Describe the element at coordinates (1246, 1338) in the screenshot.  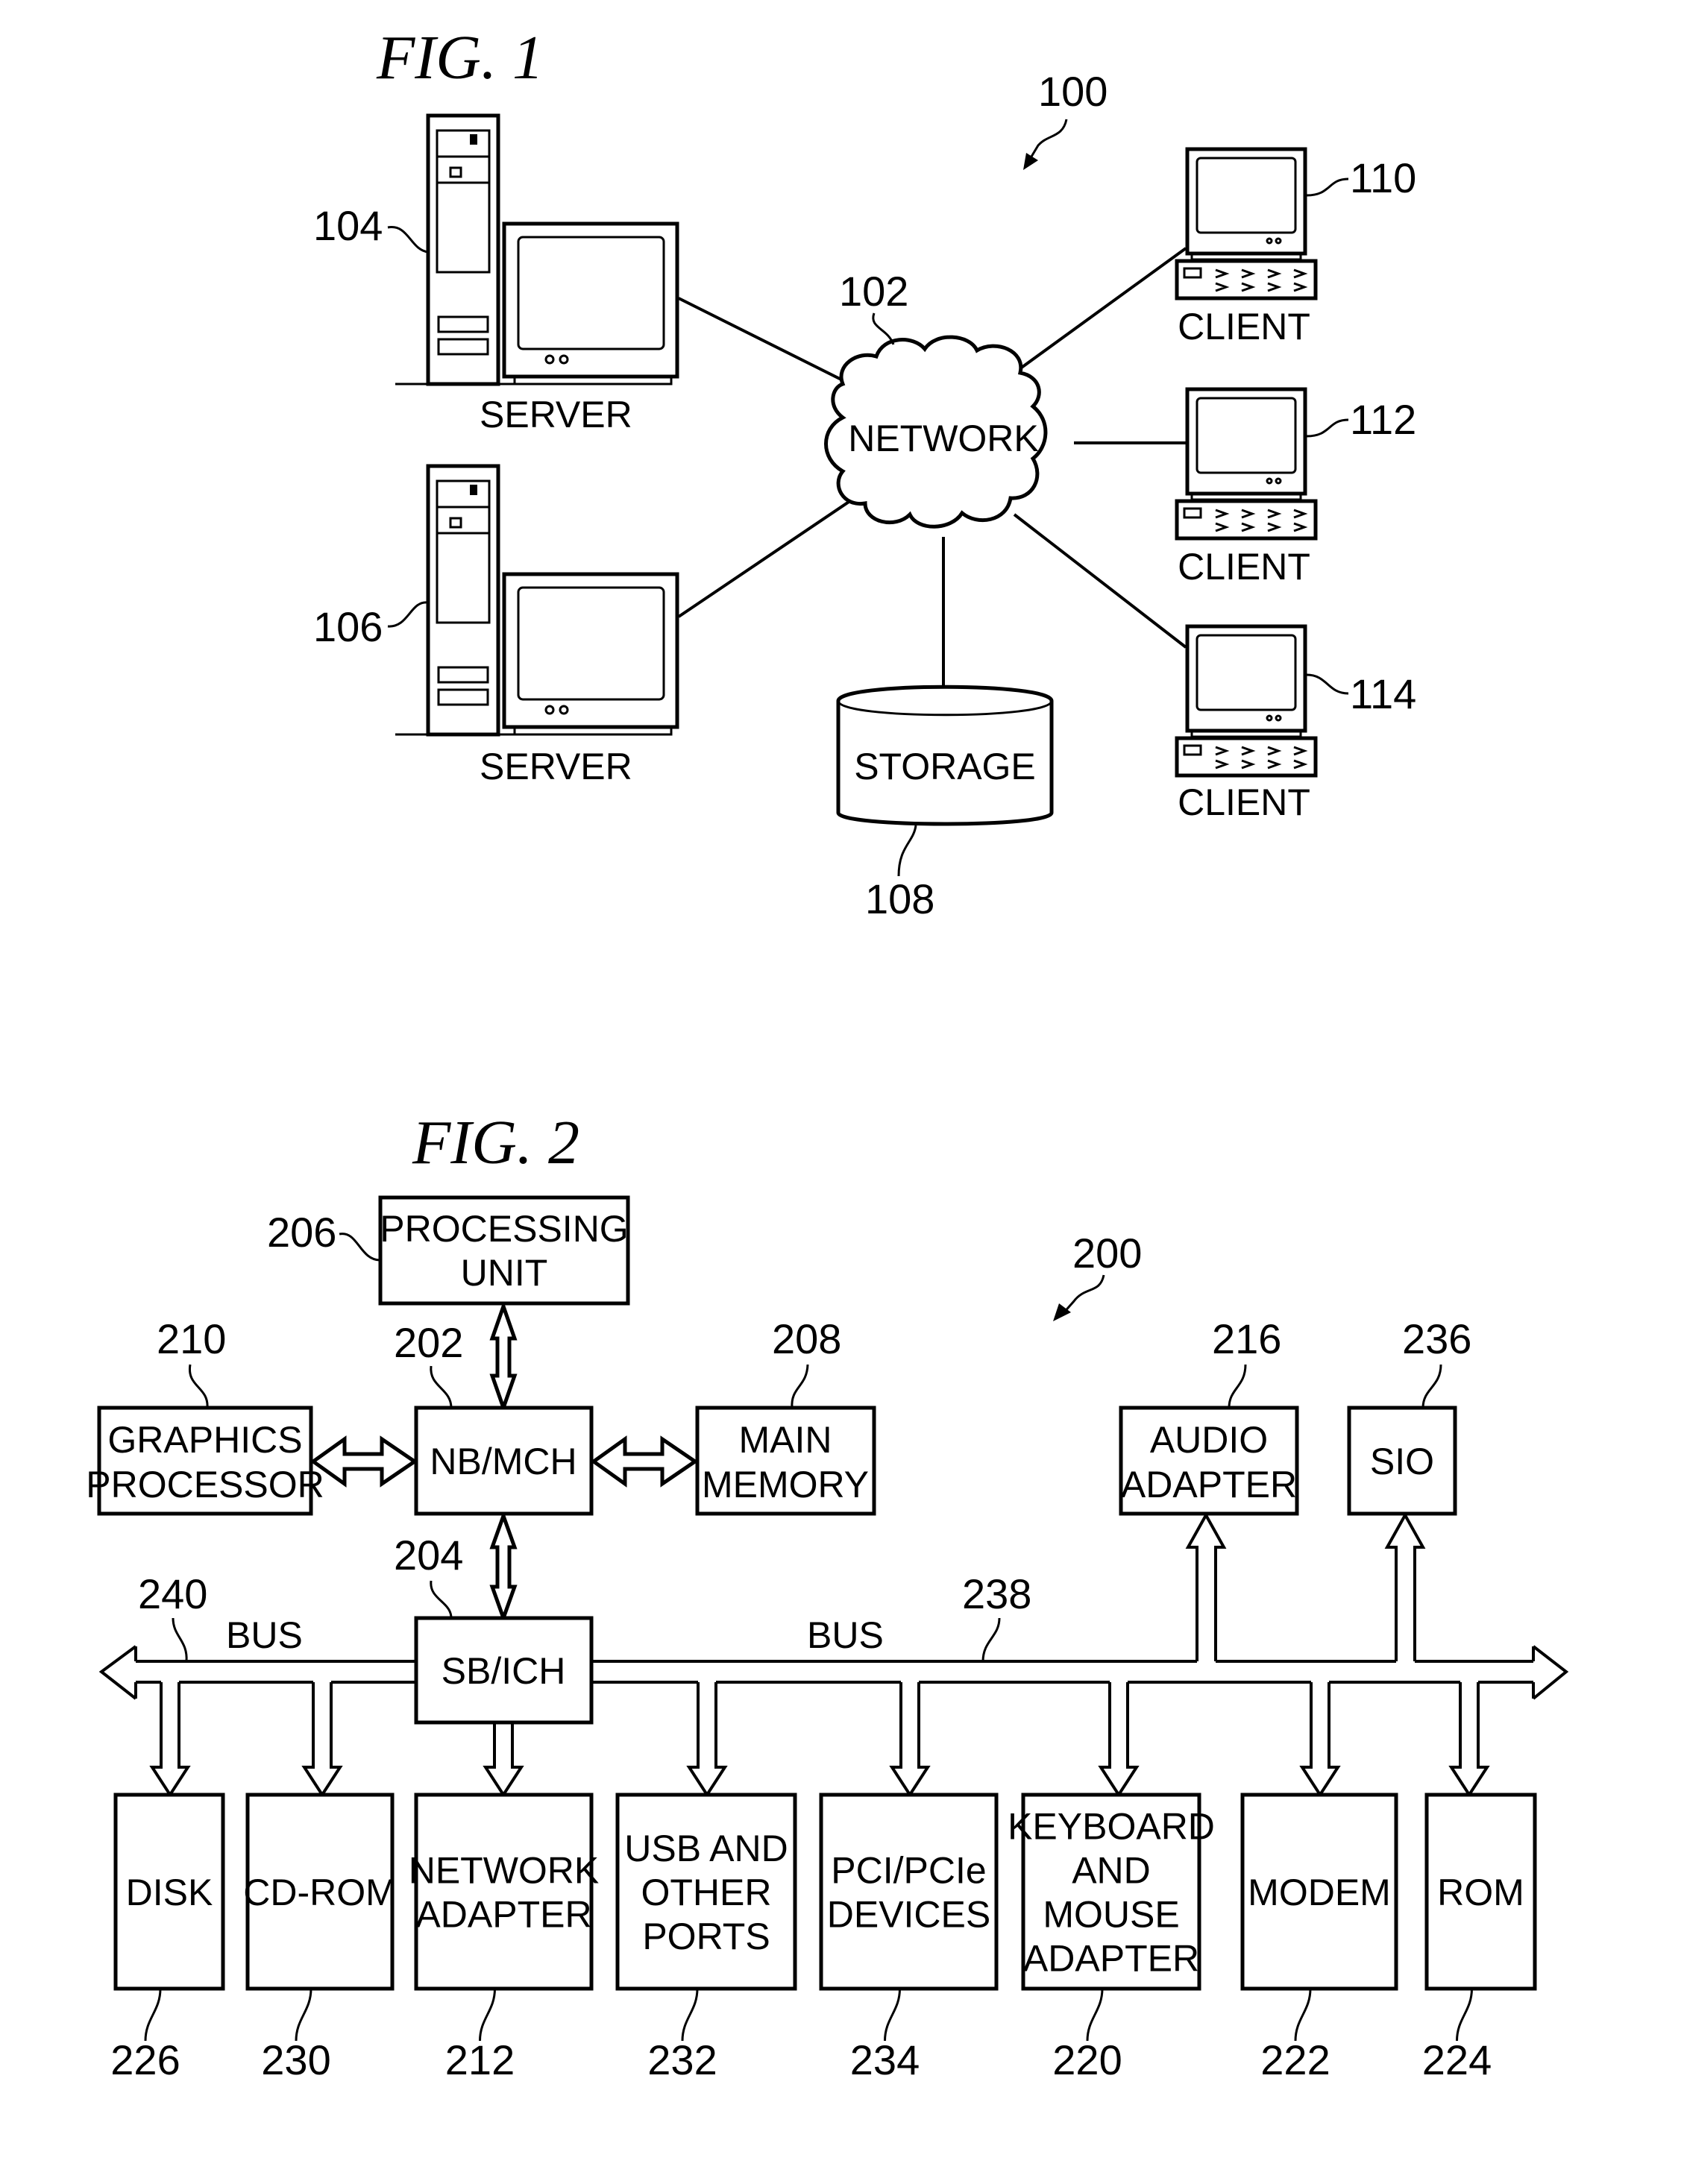
I see `audio-ref: 216` at that location.